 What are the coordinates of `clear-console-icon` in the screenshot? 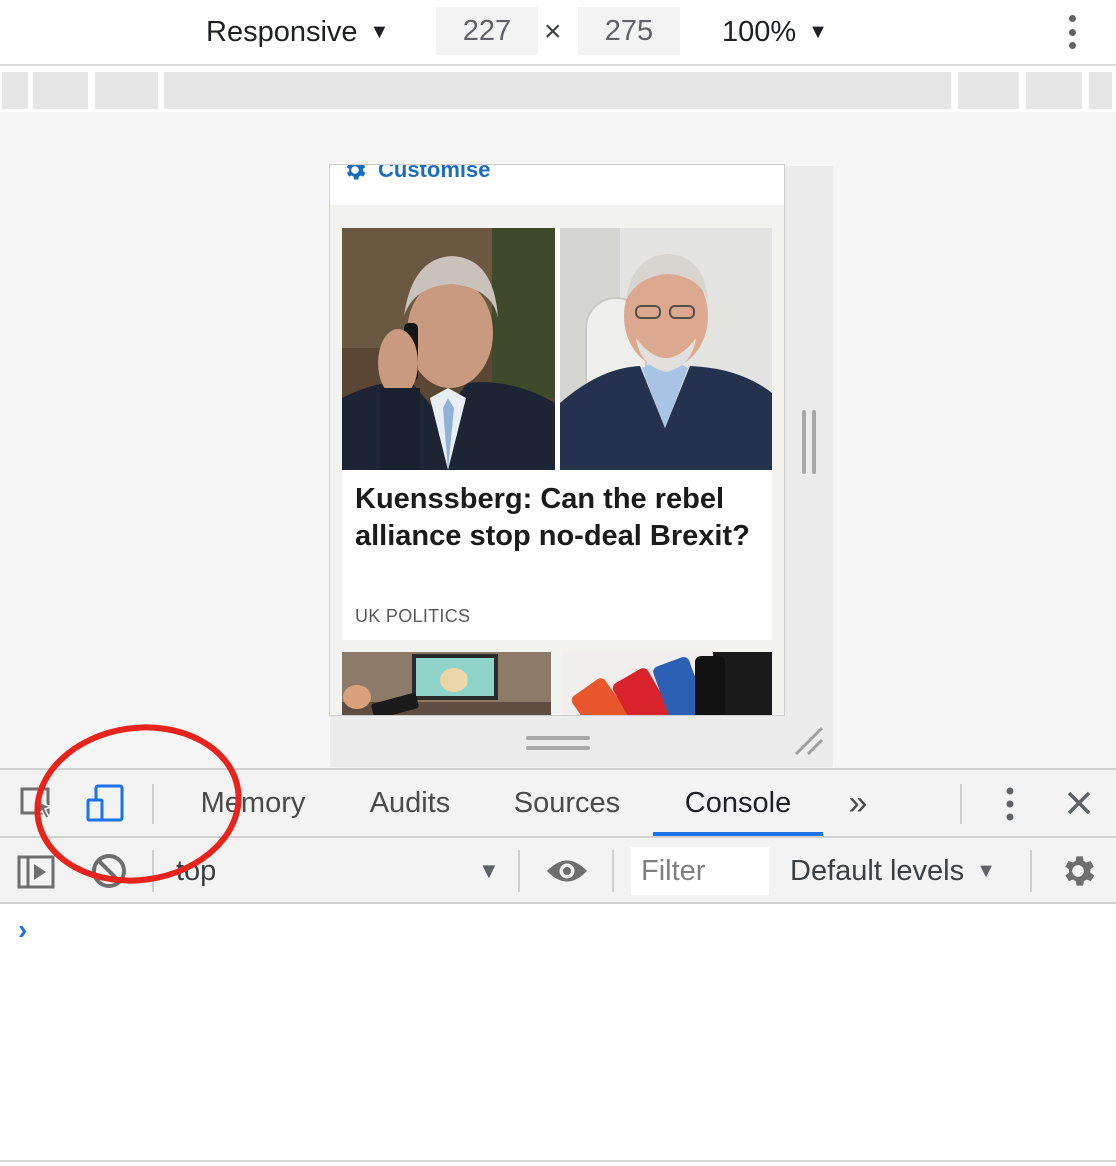 It's located at (109, 871).